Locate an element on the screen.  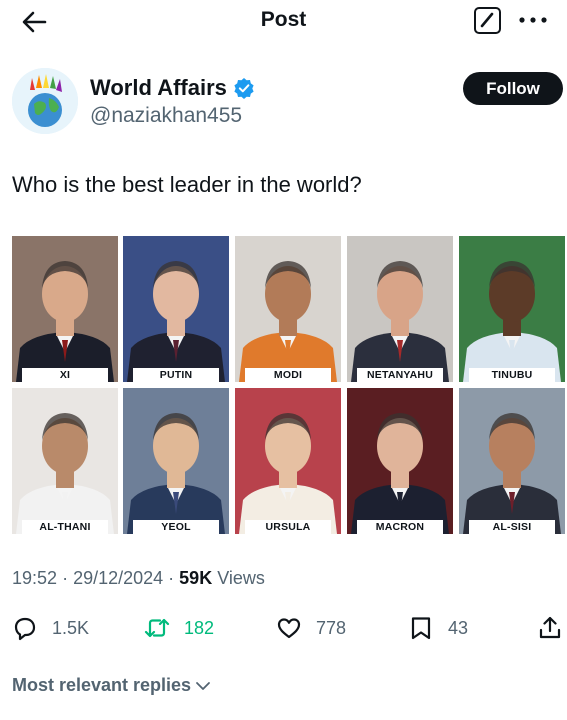
leader-photo: PUTIN is located at coordinates (176, 309).